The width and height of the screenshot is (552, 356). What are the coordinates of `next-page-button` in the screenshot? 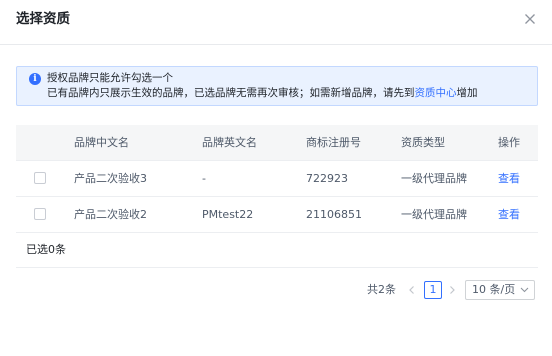 It's located at (452, 290).